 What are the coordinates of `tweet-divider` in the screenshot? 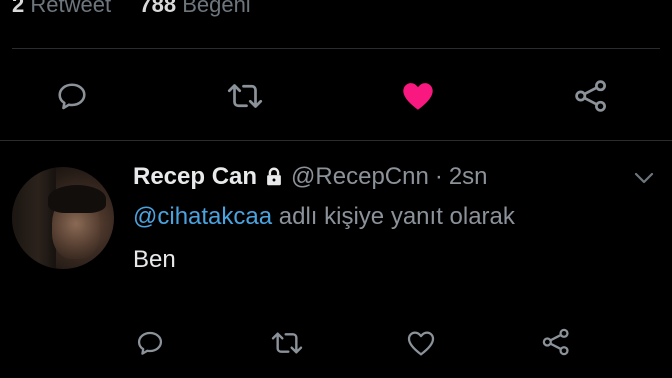 It's located at (336, 140).